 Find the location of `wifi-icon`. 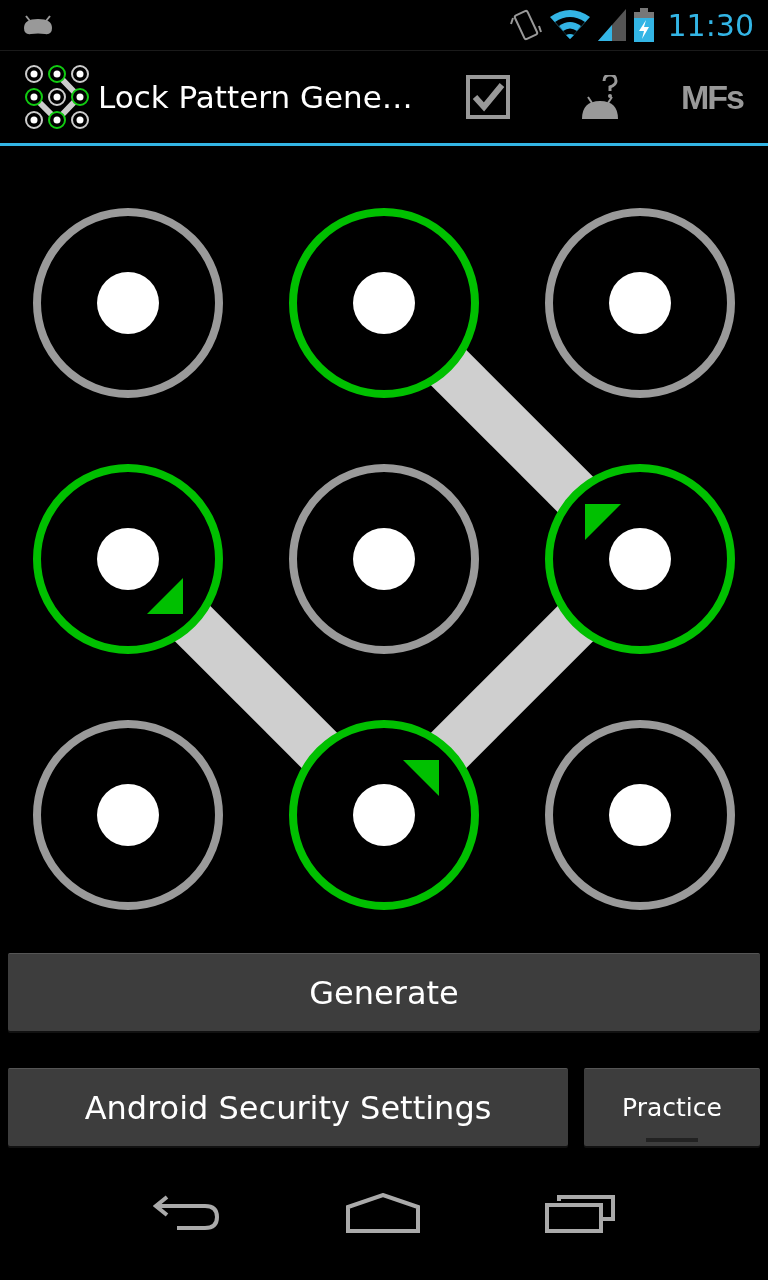

wifi-icon is located at coordinates (569, 25).